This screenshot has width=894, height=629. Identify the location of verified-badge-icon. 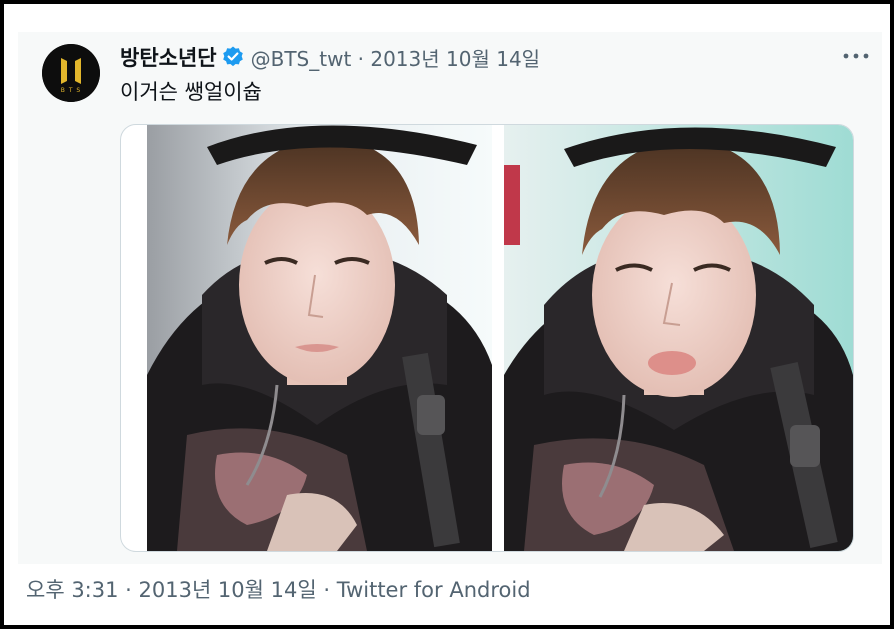
(233, 57).